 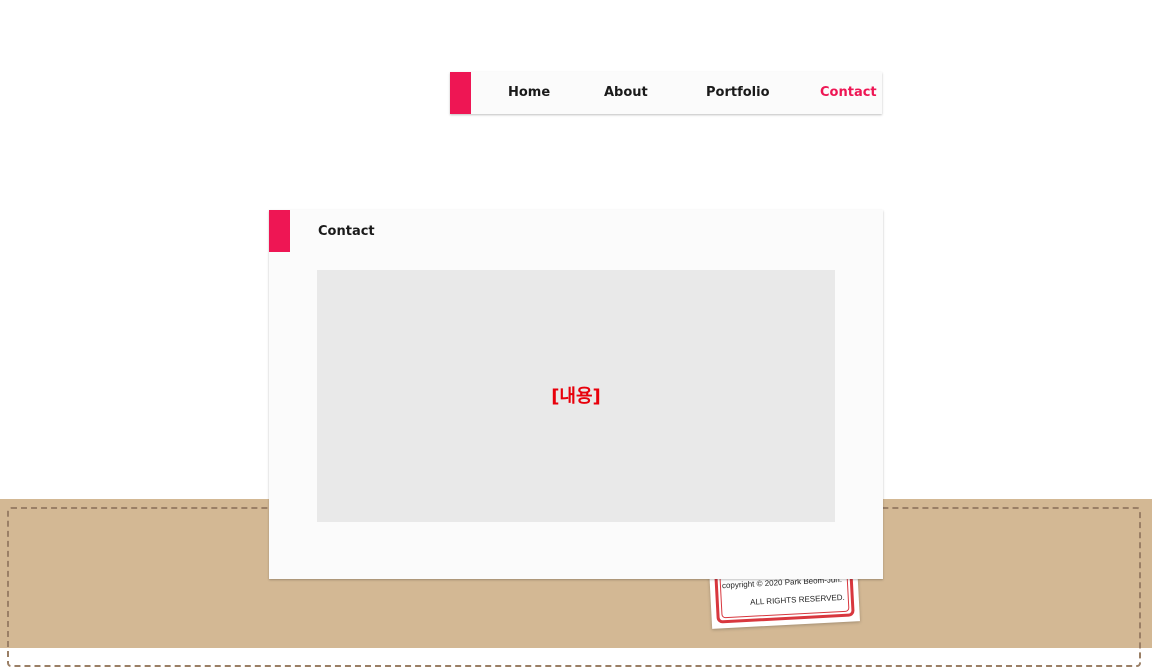 I want to click on nav-accent-bar, so click(x=460, y=93).